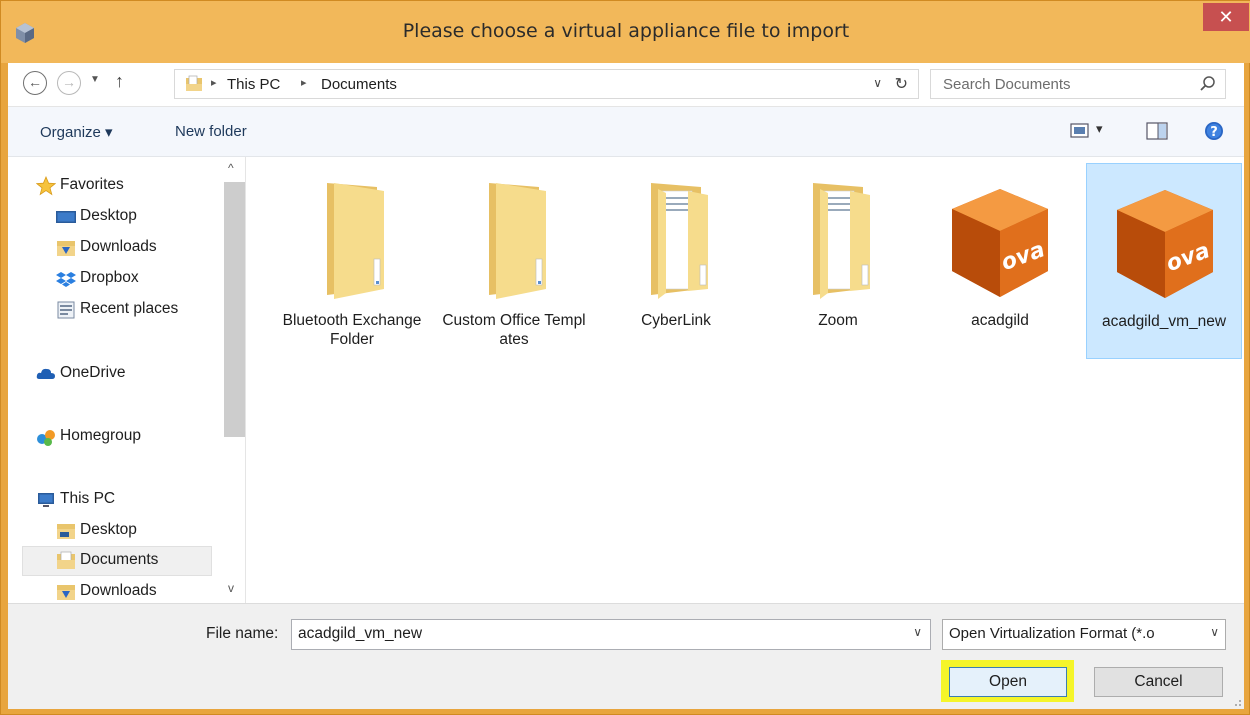 The height and width of the screenshot is (715, 1250). I want to click on file-item-acadgild-vm-new: ova acadgild_vm_new, so click(1164, 261).